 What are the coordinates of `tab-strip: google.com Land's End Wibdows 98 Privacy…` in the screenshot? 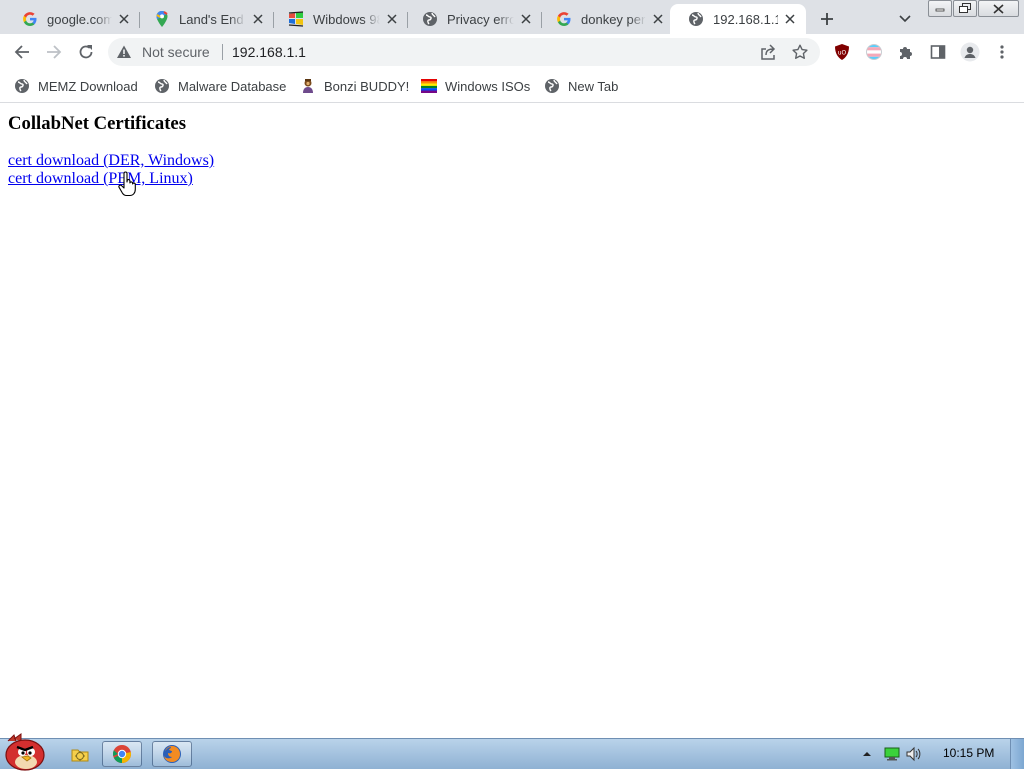 It's located at (512, 17).